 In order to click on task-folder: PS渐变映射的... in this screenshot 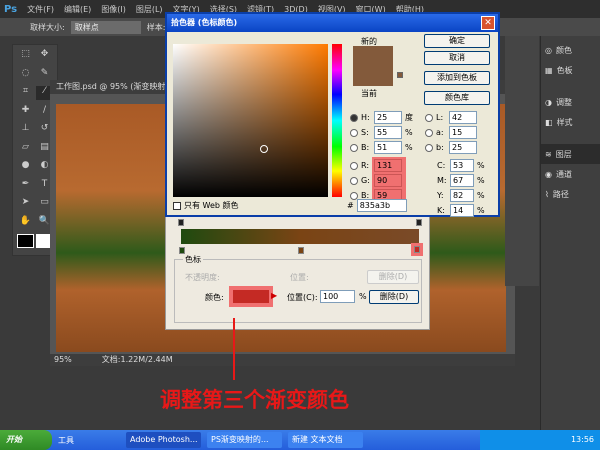, I will do `click(244, 440)`.